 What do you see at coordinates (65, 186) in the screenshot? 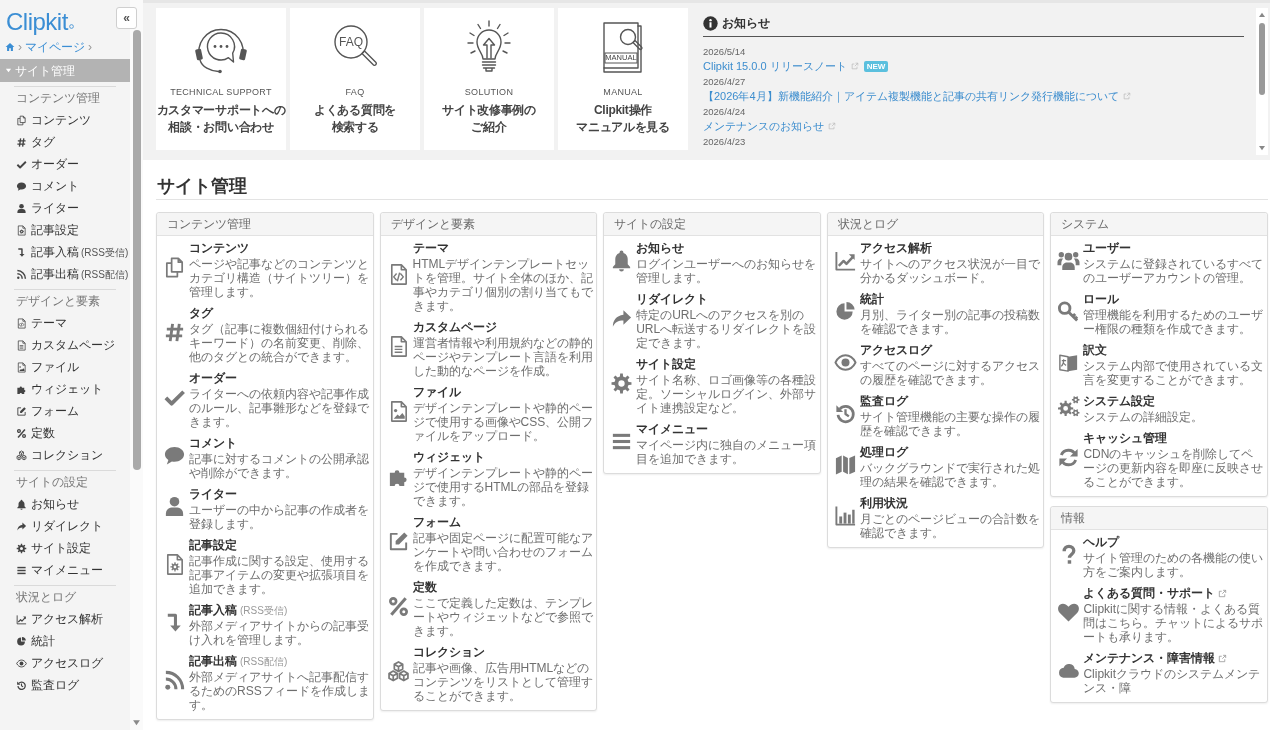
I see `sidebar-item: コメント` at bounding box center [65, 186].